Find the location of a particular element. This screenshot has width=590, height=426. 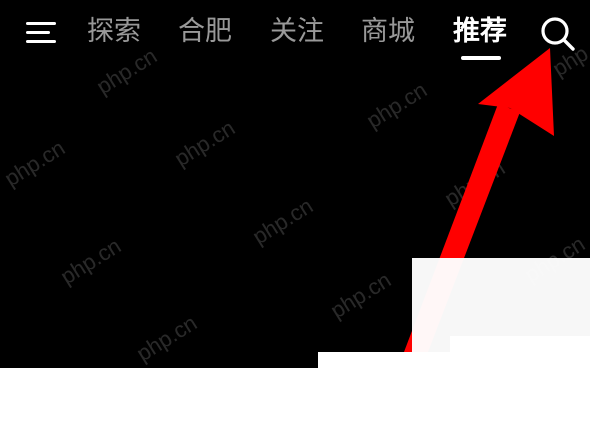

search-icon is located at coordinates (558, 34).